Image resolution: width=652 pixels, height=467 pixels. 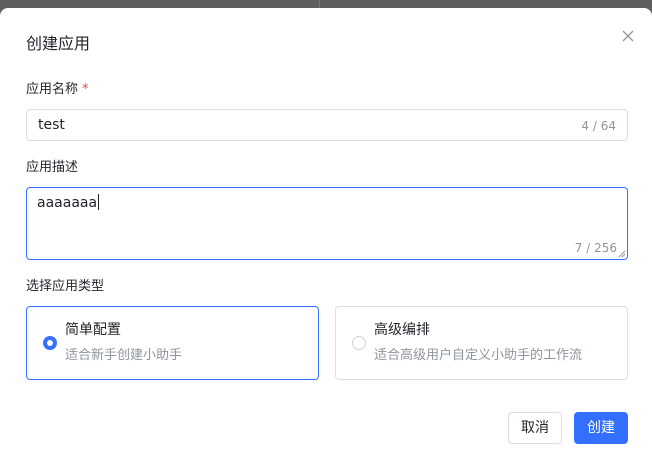 I want to click on app-type-simple-title: 简单配置, so click(x=93, y=330).